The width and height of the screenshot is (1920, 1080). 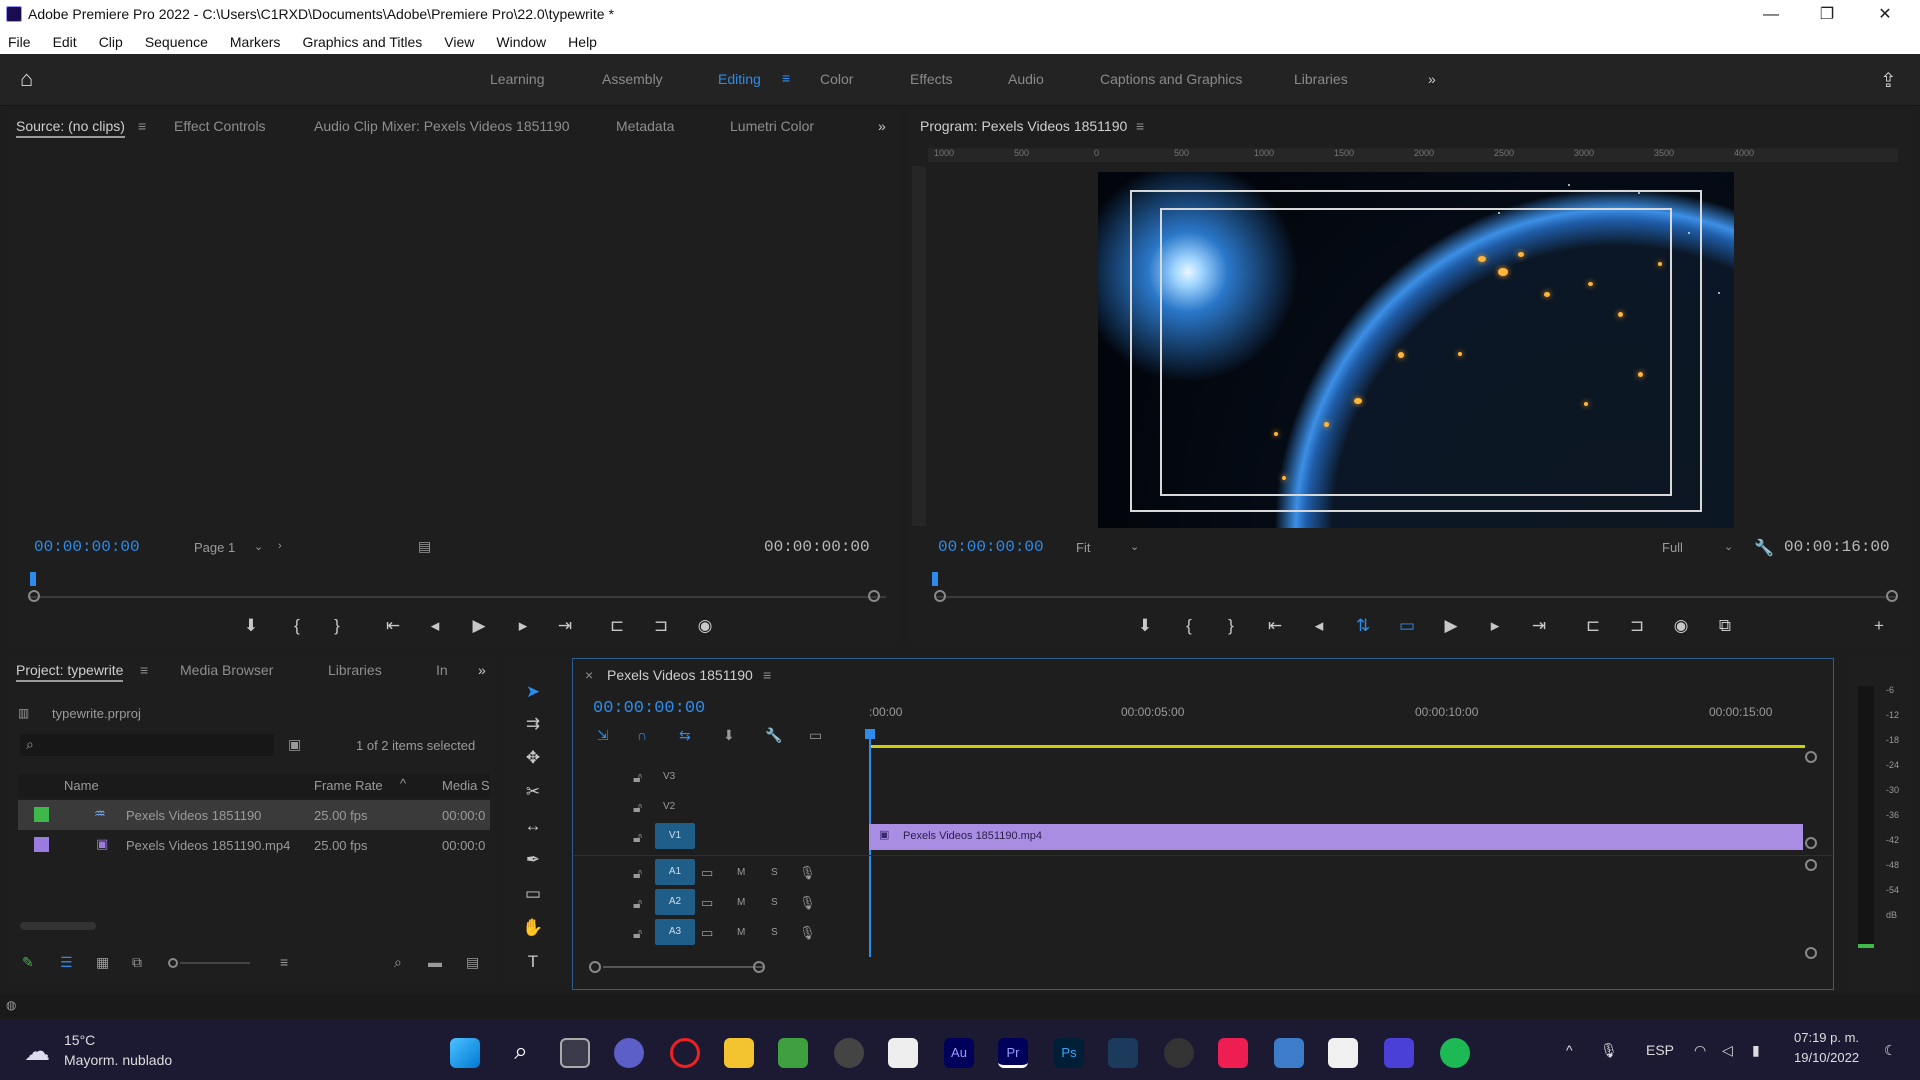 What do you see at coordinates (226, 670) in the screenshot?
I see `tab-media-browser: Media Browser` at bounding box center [226, 670].